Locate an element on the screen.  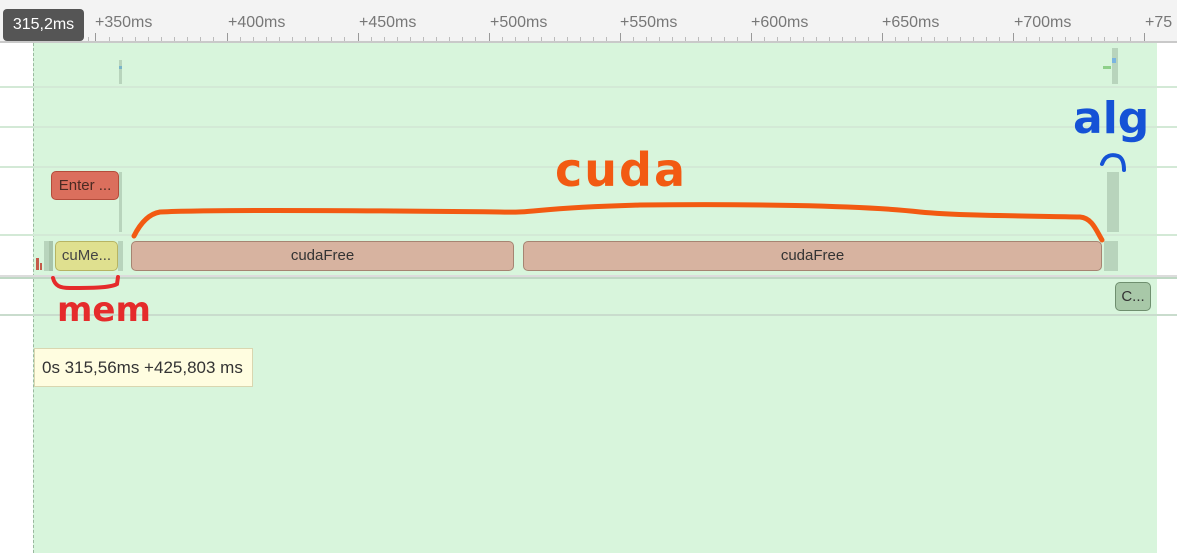
ruler-tick-label: +500ms is located at coordinates (519, 22).